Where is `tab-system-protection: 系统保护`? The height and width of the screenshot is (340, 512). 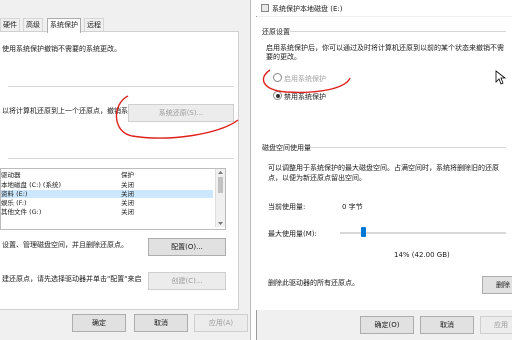 tab-system-protection: 系统保护 is located at coordinates (64, 25).